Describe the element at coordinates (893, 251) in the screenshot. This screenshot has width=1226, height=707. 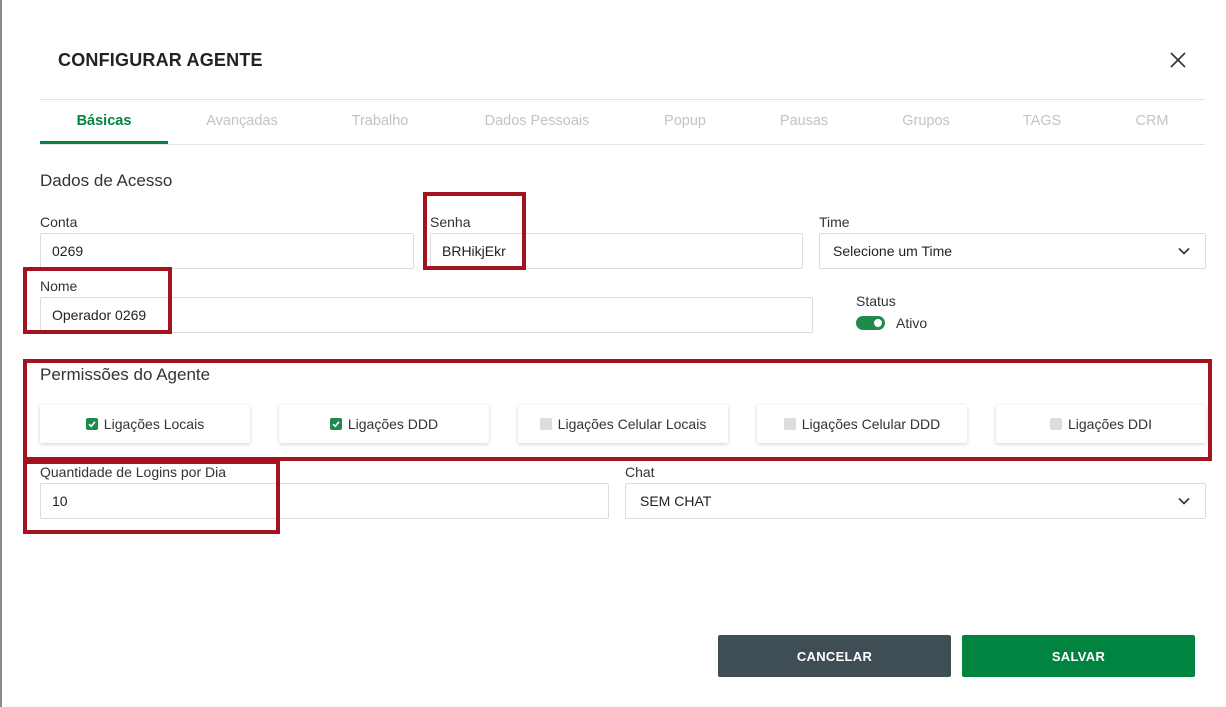
I see `time-select-value: Selecione um Time` at that location.